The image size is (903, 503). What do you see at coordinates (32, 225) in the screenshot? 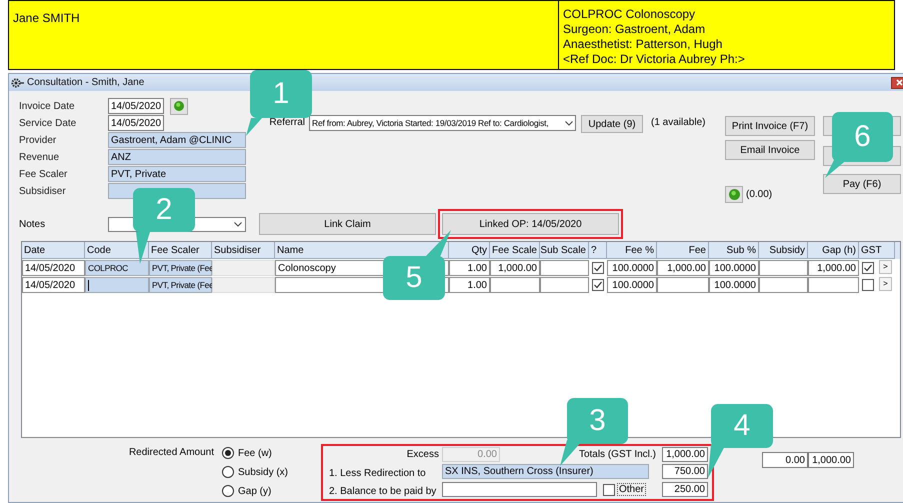
I see `notes-label: Notes` at bounding box center [32, 225].